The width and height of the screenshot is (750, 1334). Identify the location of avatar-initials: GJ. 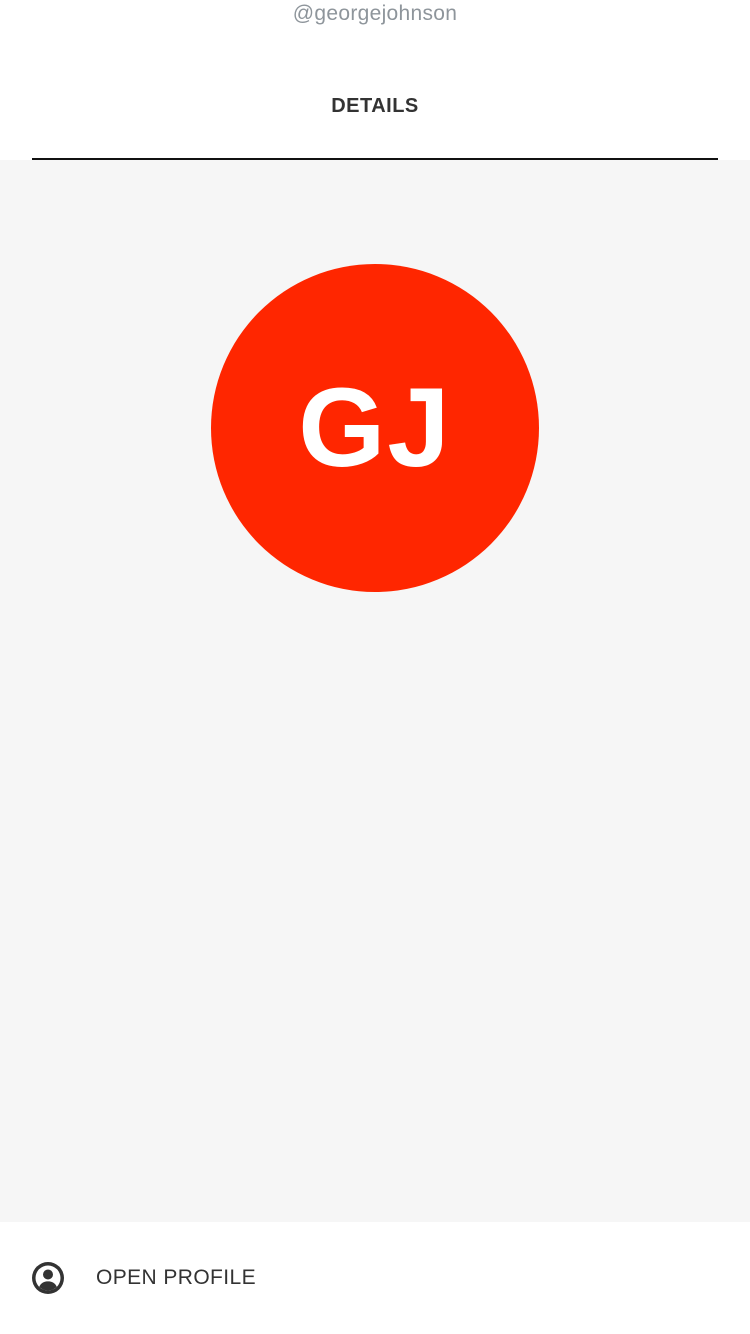
(375, 427).